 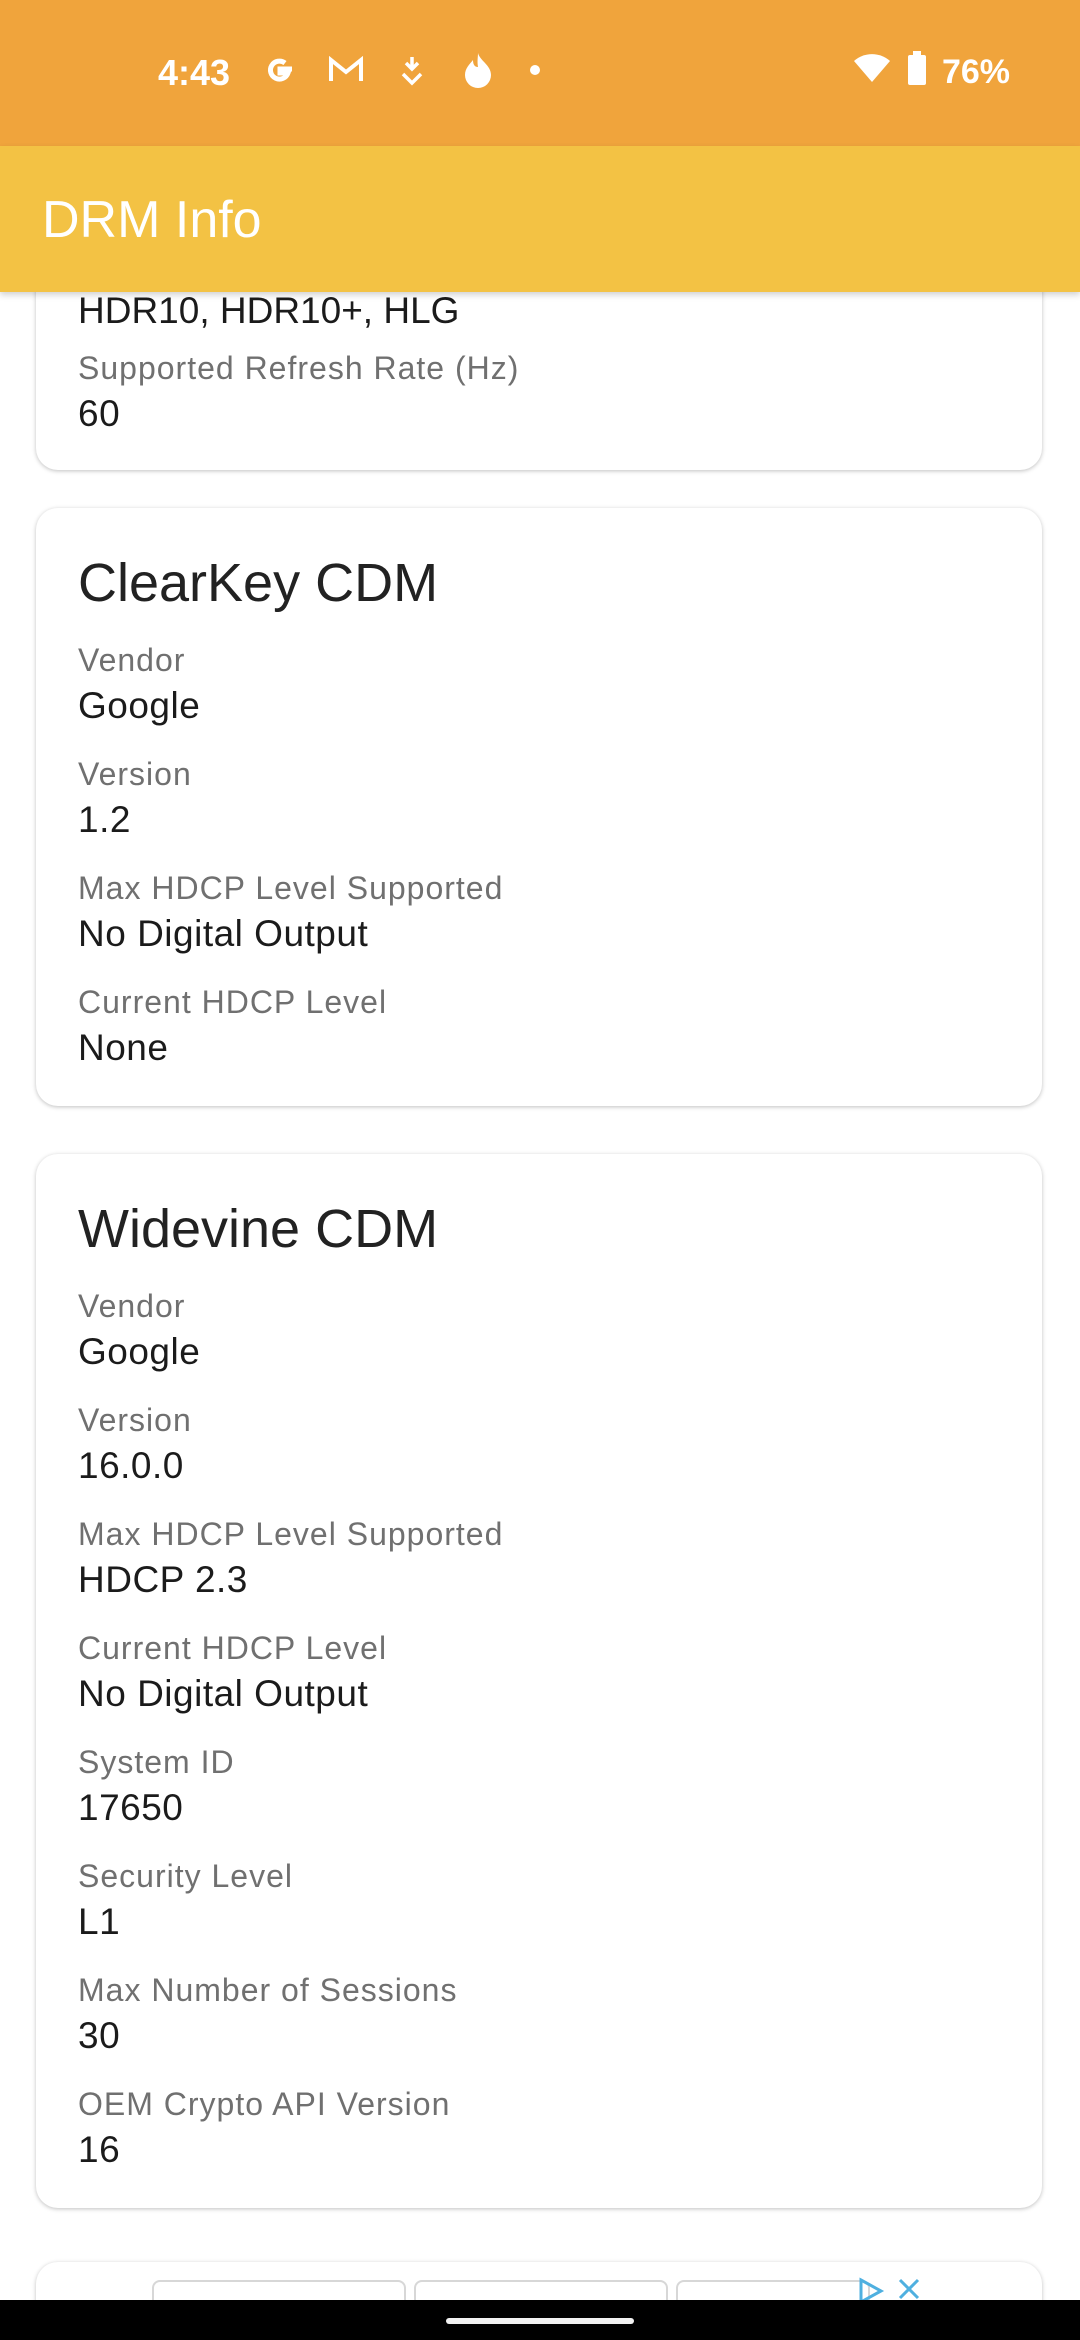 I want to click on home-gesture-handle, so click(x=540, y=2321).